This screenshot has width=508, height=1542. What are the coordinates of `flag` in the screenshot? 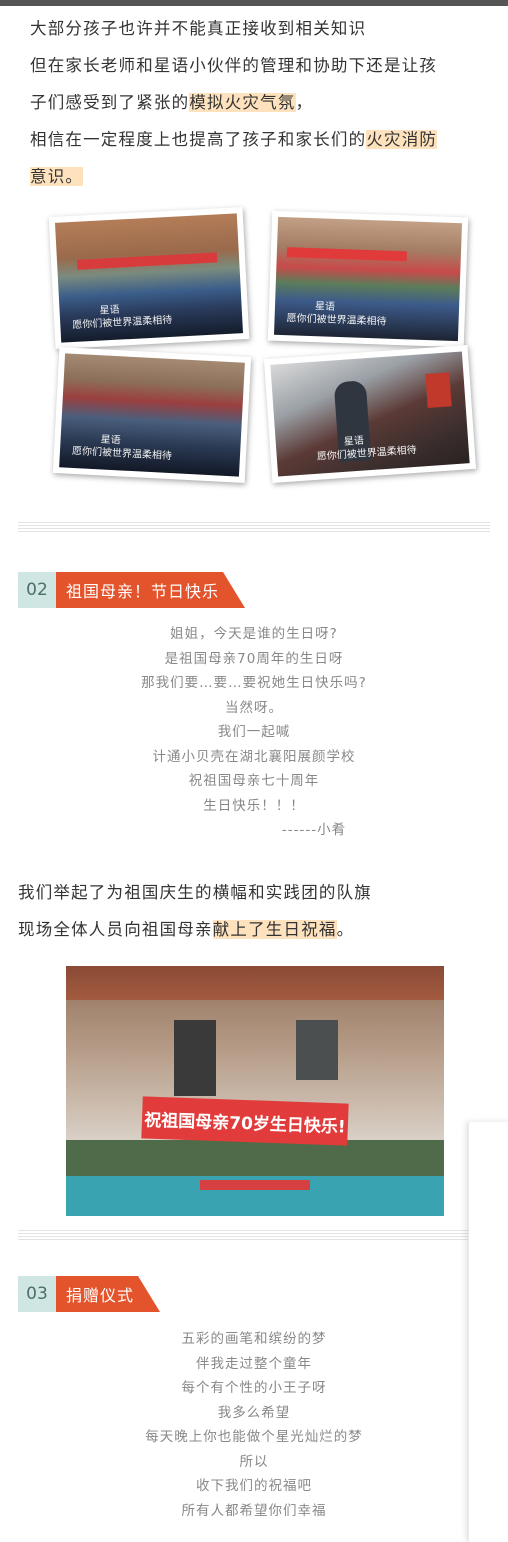 It's located at (255, 1185).